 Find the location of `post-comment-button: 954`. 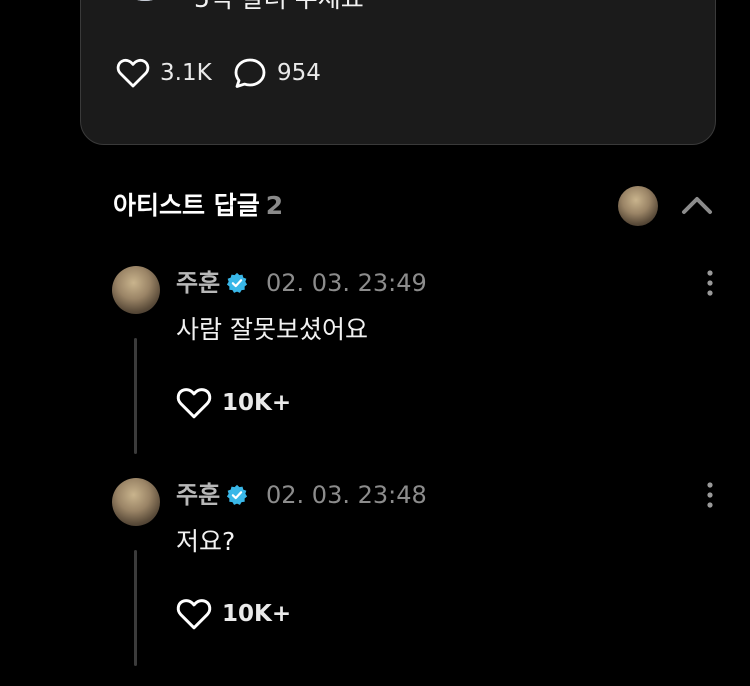

post-comment-button: 954 is located at coordinates (277, 73).